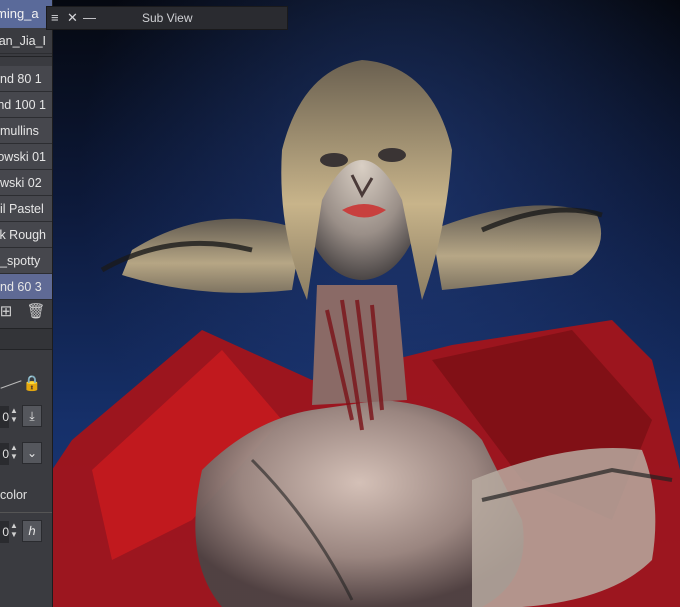 Image resolution: width=680 pixels, height=607 pixels. I want to click on trash-icon: 🗑, so click(36, 312).